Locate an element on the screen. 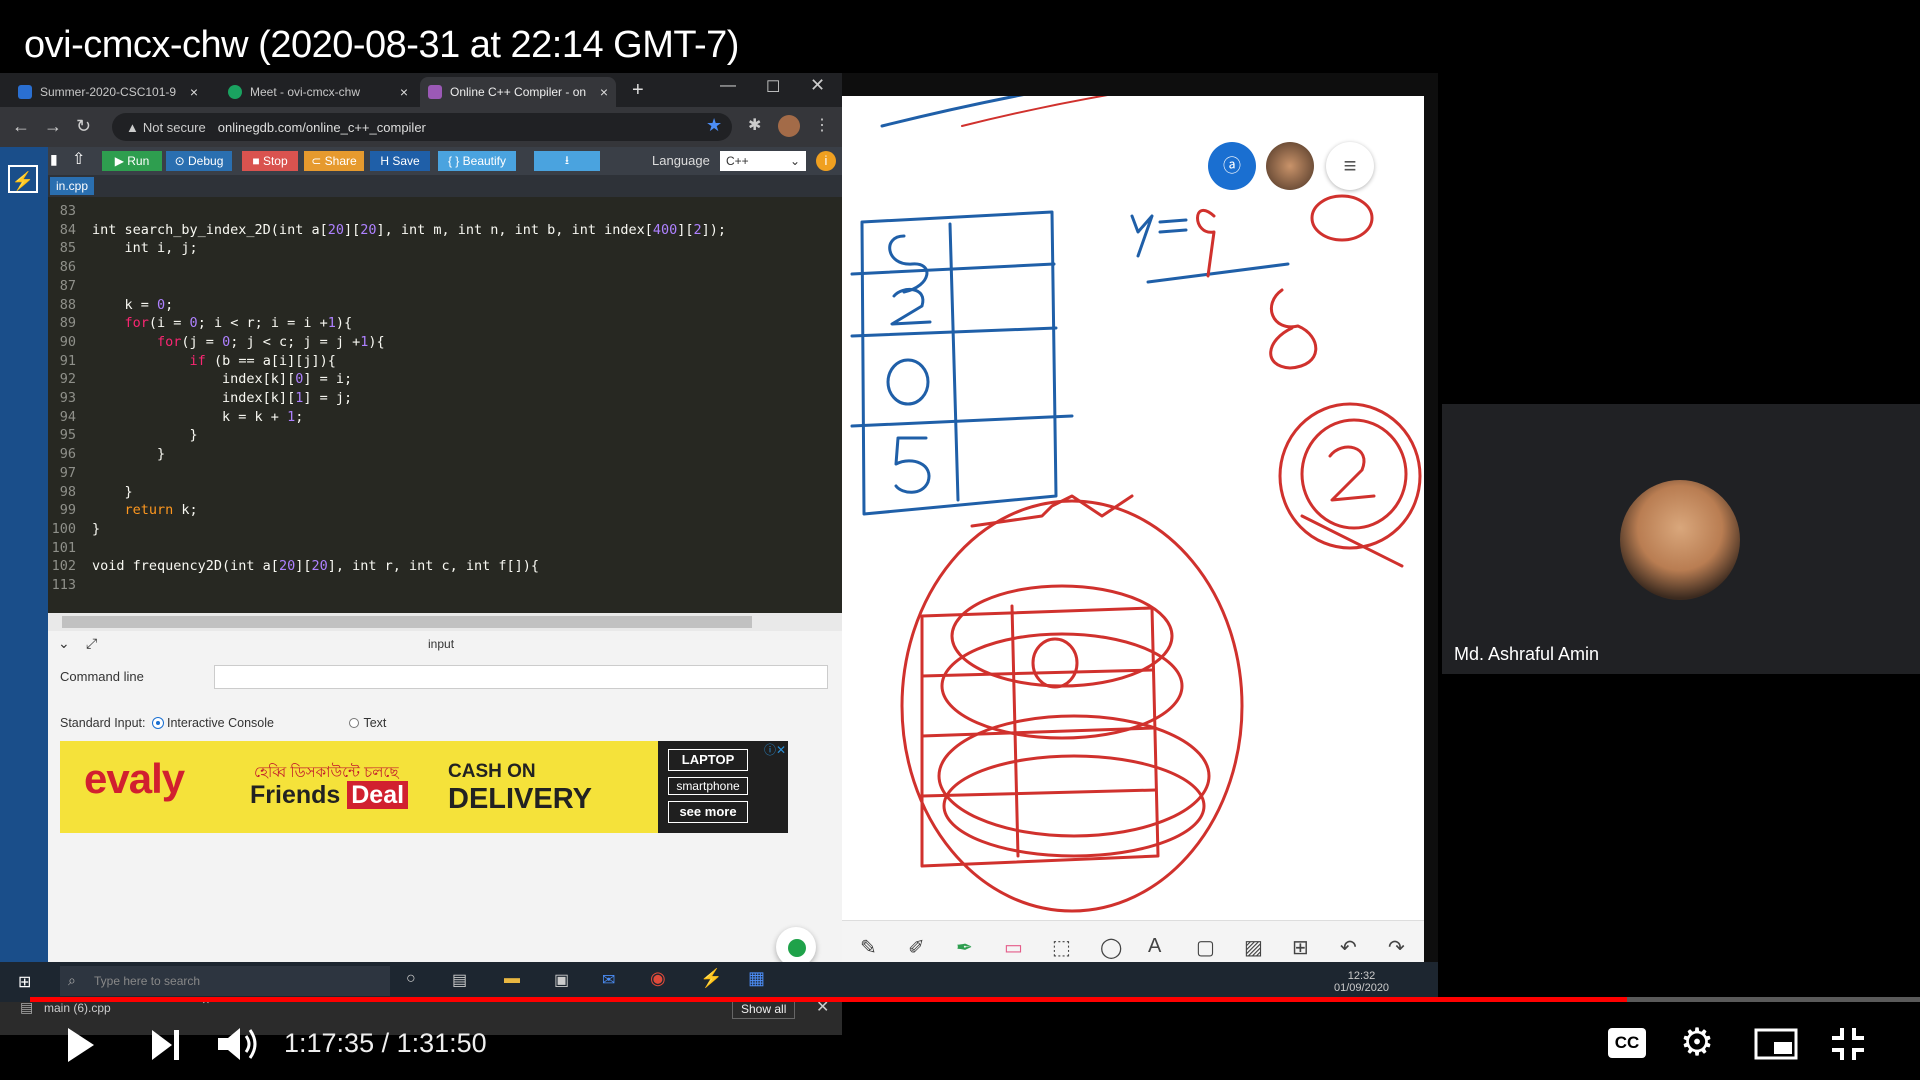 The height and width of the screenshot is (1080, 1920). back-icon: ← is located at coordinates (21, 126).